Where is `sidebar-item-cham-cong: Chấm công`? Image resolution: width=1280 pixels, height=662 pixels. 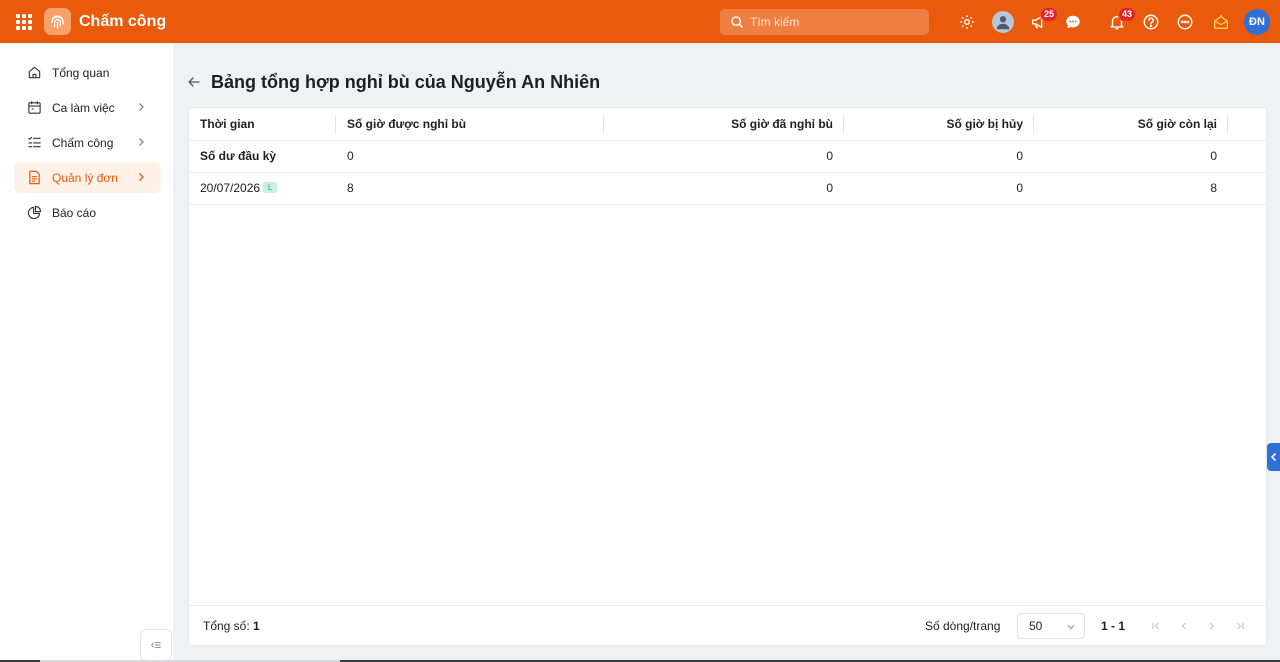 sidebar-item-cham-cong: Chấm công is located at coordinates (87, 142).